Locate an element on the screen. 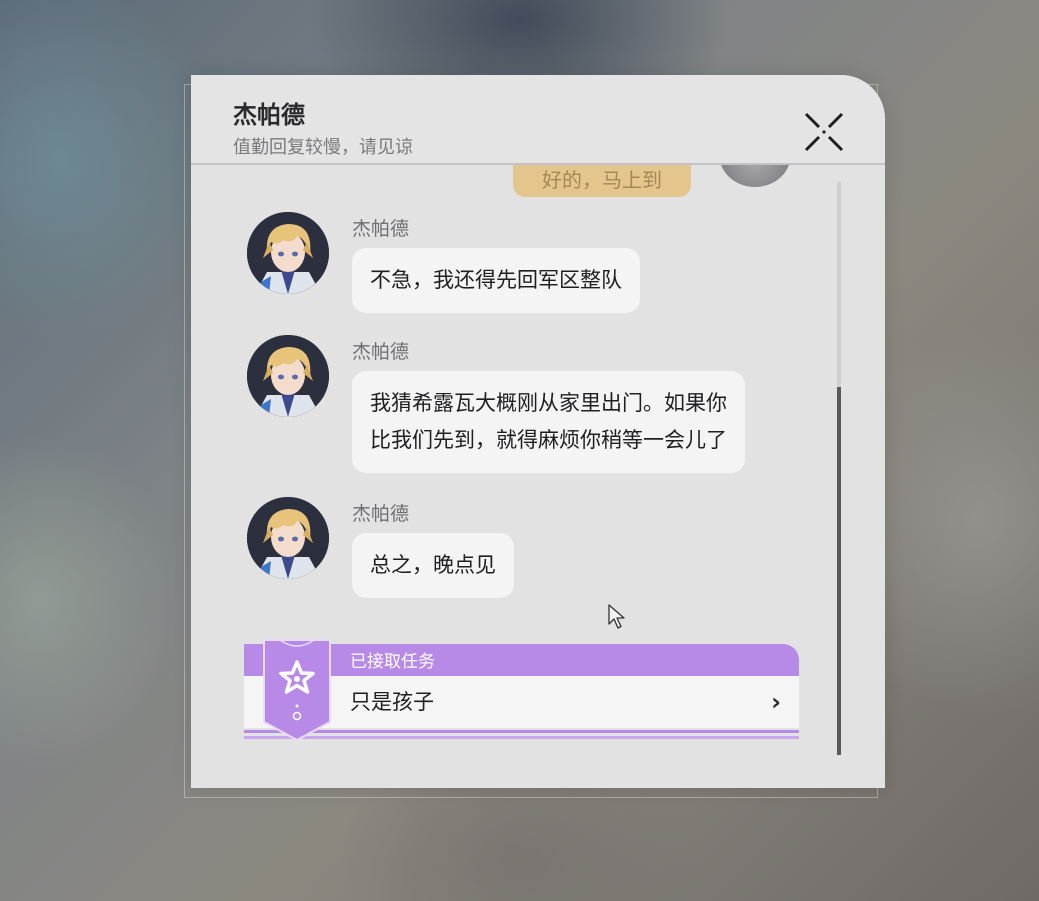 The width and height of the screenshot is (1039, 901). scrollbar-thumb is located at coordinates (839, 571).